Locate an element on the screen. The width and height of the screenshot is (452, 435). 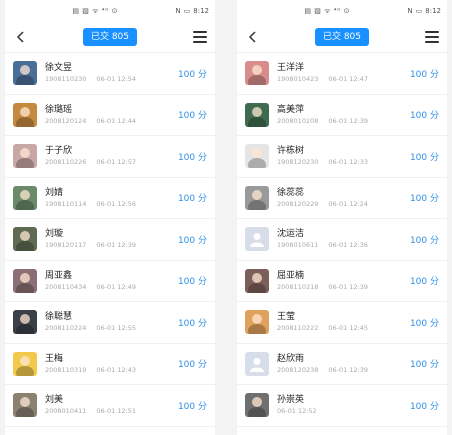
student-id: 2008010208 is located at coordinates (298, 120).